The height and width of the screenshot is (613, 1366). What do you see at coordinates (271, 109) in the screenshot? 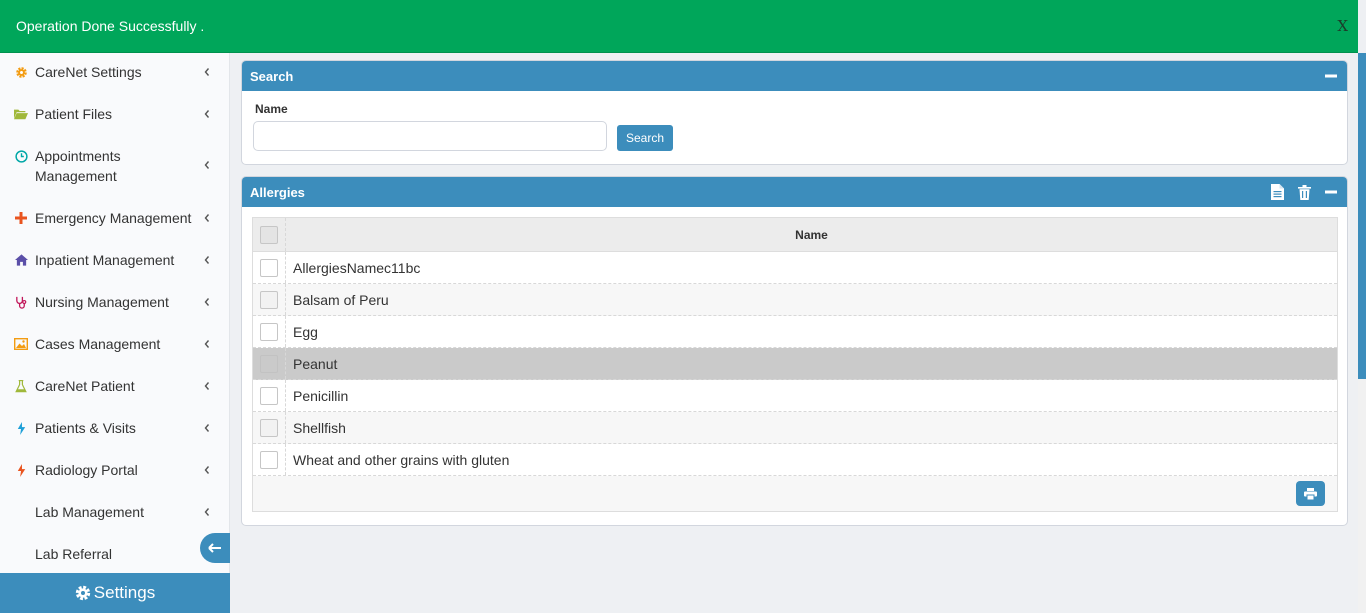
I see `name-field-label: Name` at bounding box center [271, 109].